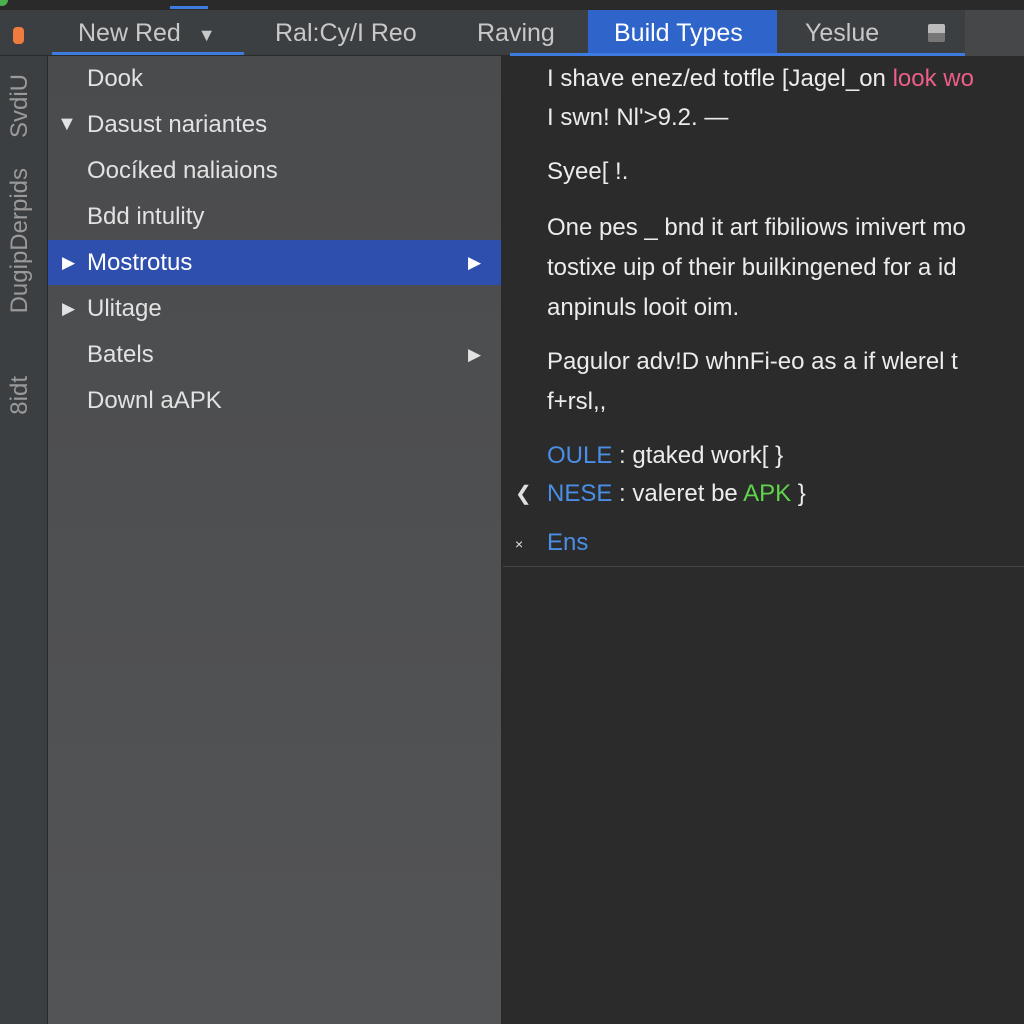 Image resolution: width=1024 pixels, height=1024 pixels. I want to click on tab-underline, so click(148, 53).